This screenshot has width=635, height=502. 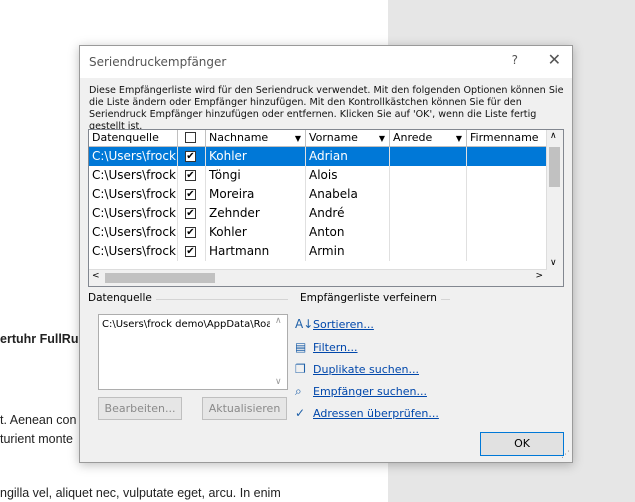 I want to click on horizontal-scrollbar: < >, so click(x=318, y=277).